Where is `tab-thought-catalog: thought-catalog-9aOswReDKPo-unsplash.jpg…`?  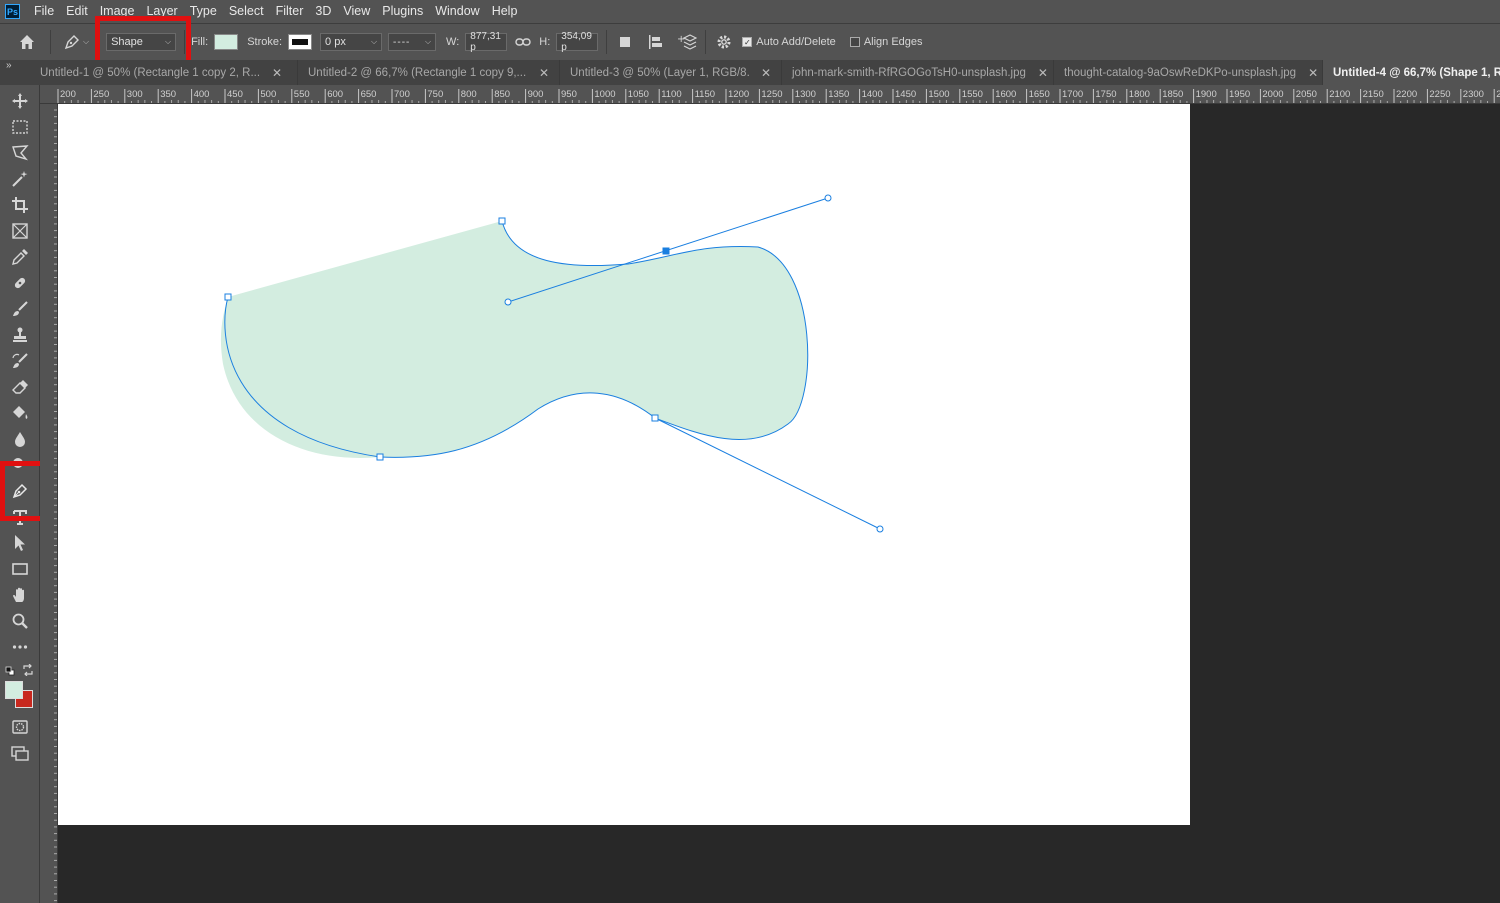
tab-thought-catalog: thought-catalog-9aOswReDKPo-unsplash.jpg… is located at coordinates (1188, 72).